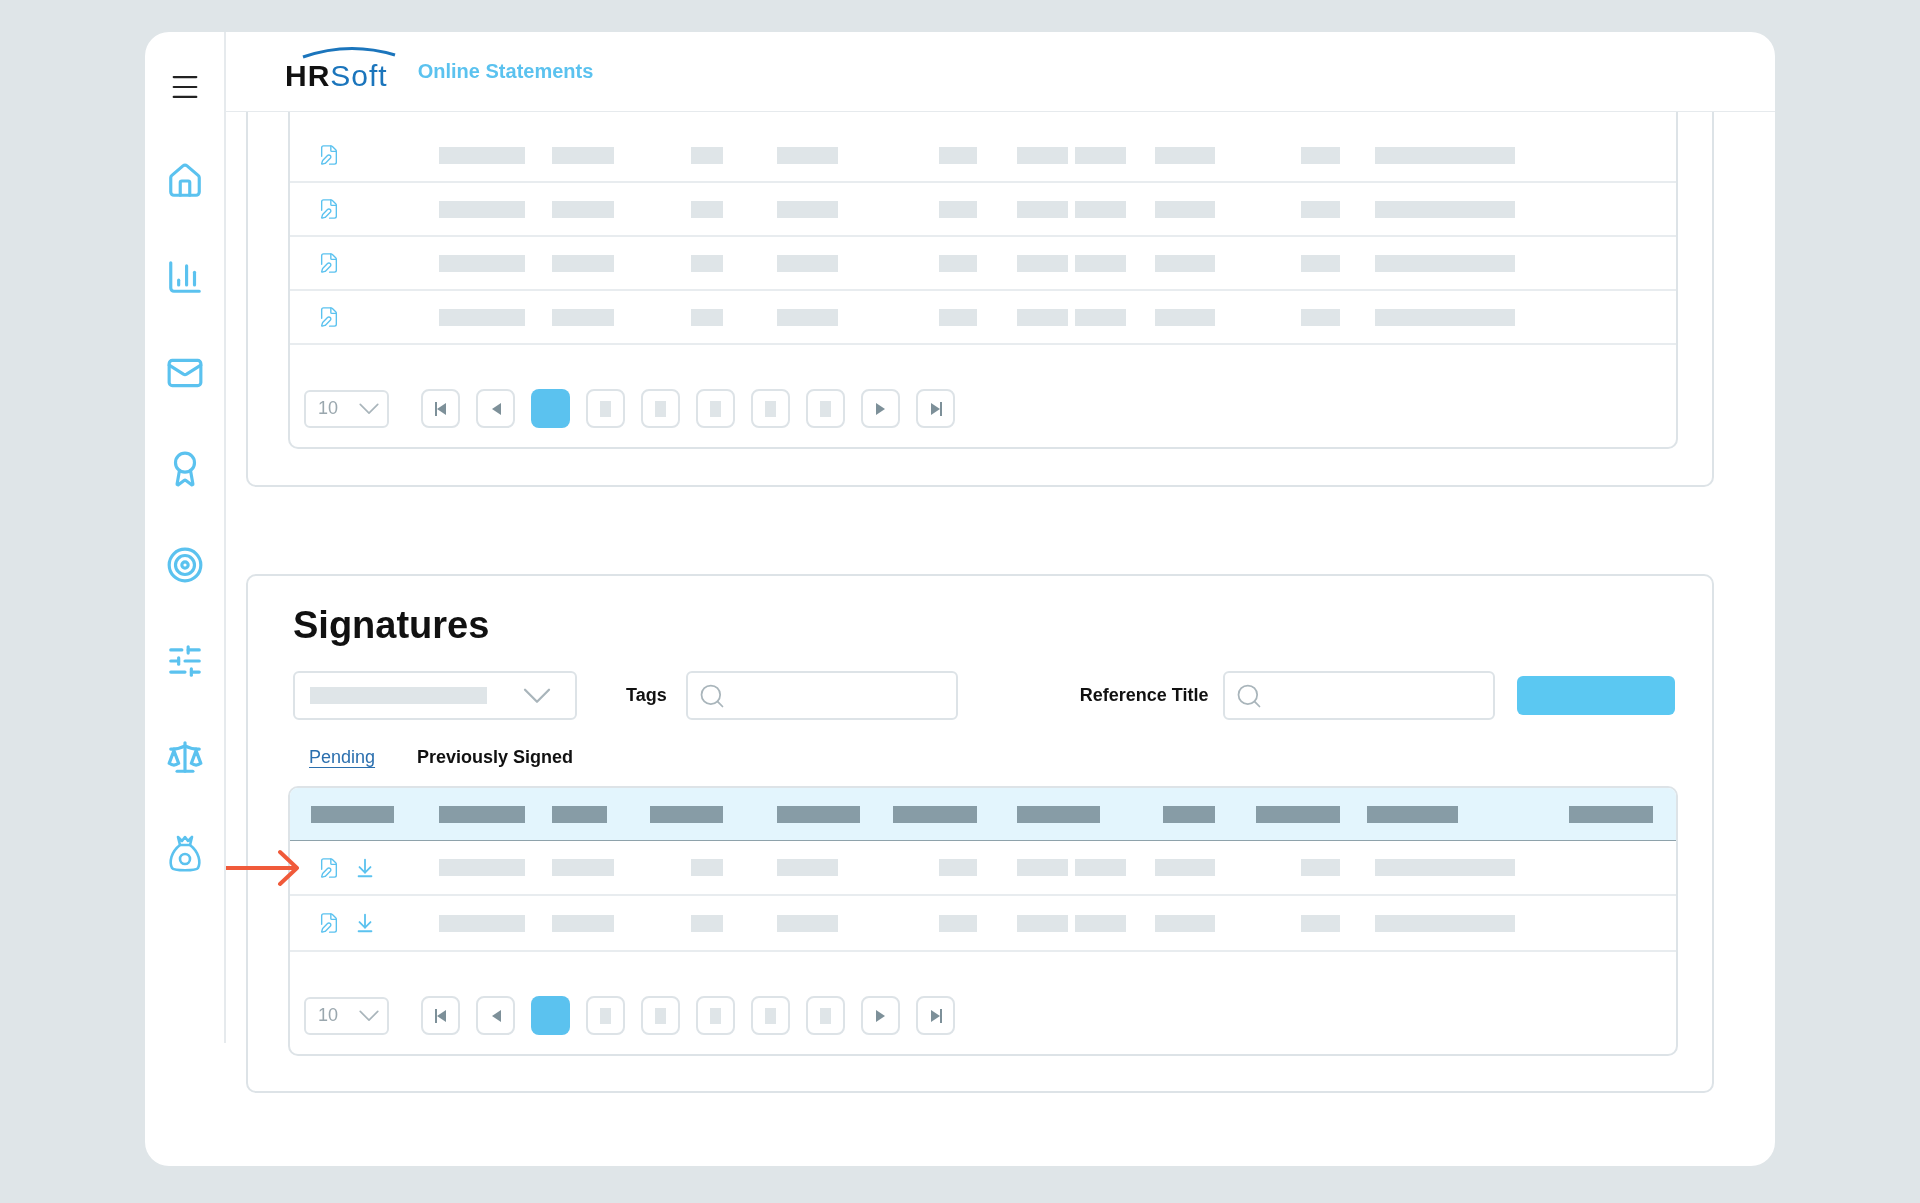 Image resolution: width=1920 pixels, height=1203 pixels. I want to click on tags-search-field, so click(821, 695).